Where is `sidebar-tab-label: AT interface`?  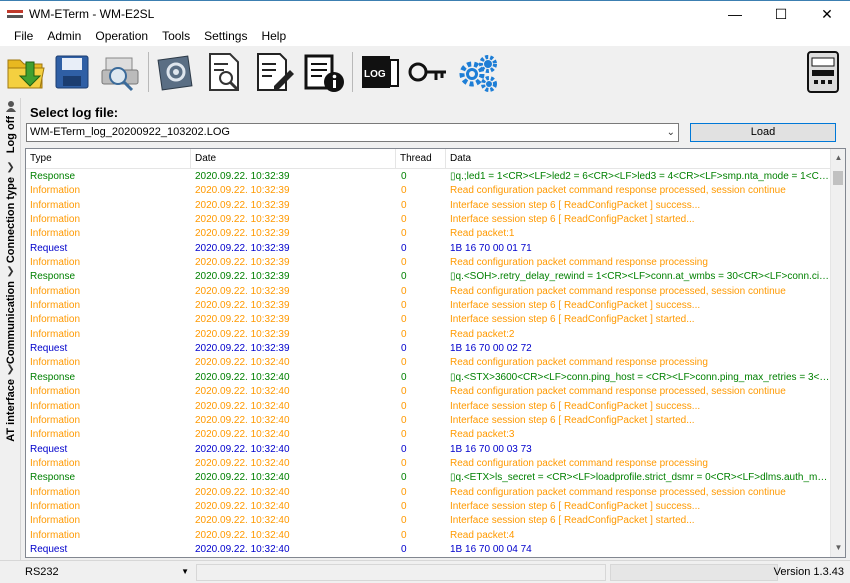 sidebar-tab-label: AT interface is located at coordinates (10, 410).